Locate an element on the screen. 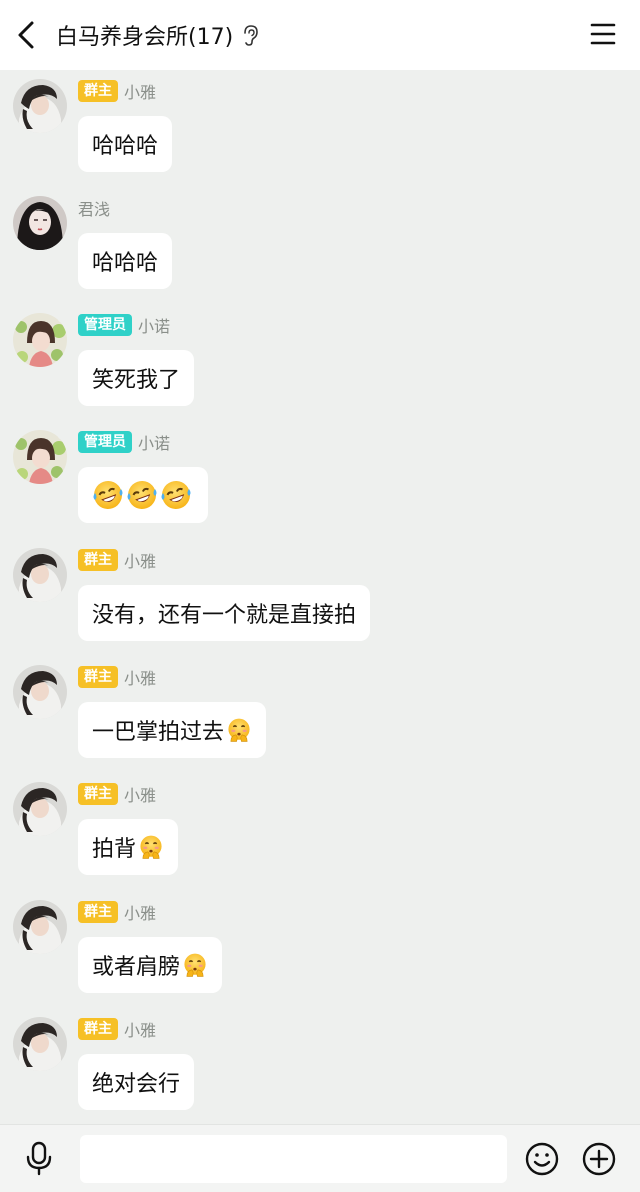 This screenshot has width=640, height=1192. emoji-button is located at coordinates (542, 1159).